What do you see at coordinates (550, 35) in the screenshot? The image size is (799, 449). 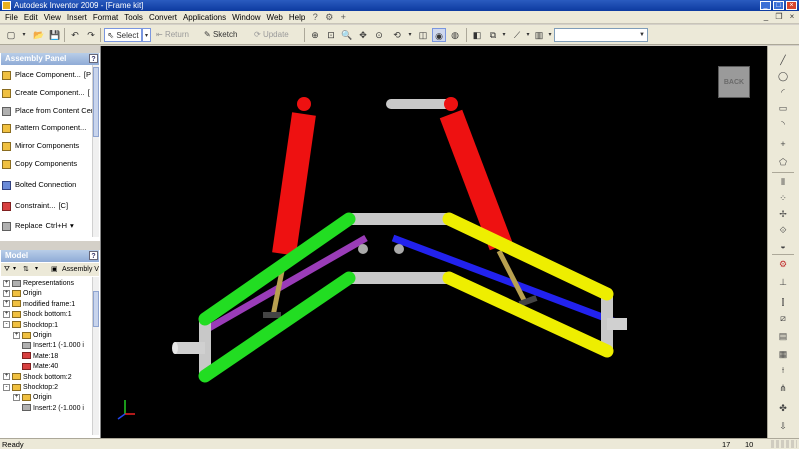 I see `color-style-dropdown-icon: ▾` at bounding box center [550, 35].